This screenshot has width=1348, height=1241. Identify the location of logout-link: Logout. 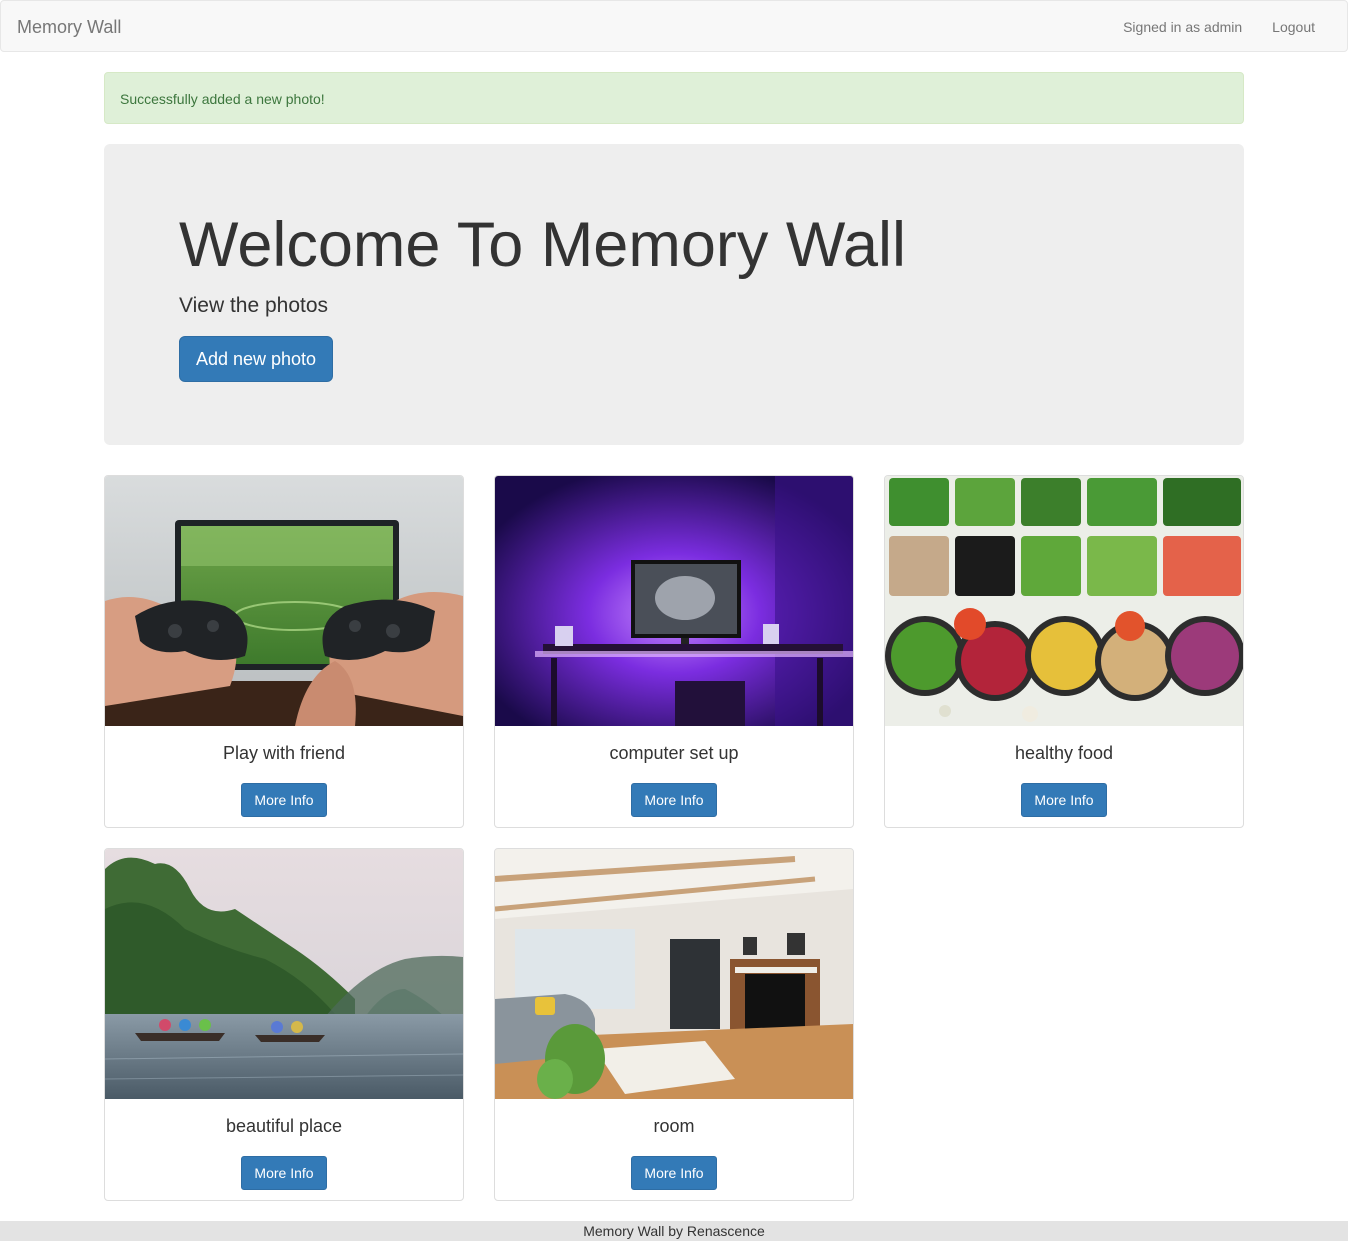
(1302, 27).